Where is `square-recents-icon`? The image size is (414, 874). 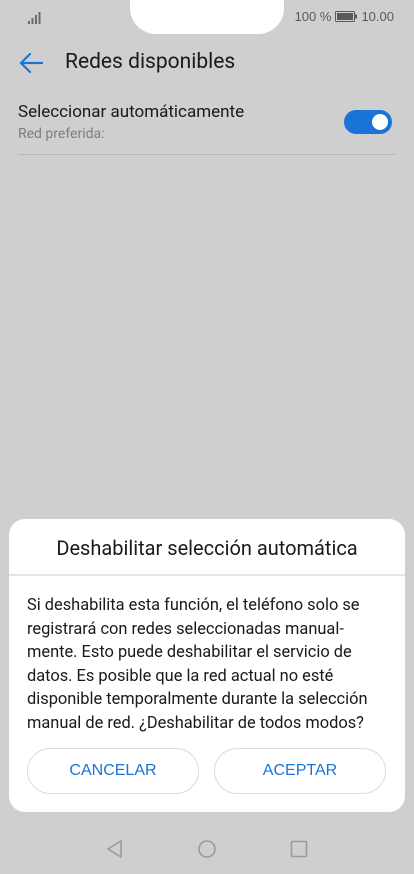 square-recents-icon is located at coordinates (299, 849).